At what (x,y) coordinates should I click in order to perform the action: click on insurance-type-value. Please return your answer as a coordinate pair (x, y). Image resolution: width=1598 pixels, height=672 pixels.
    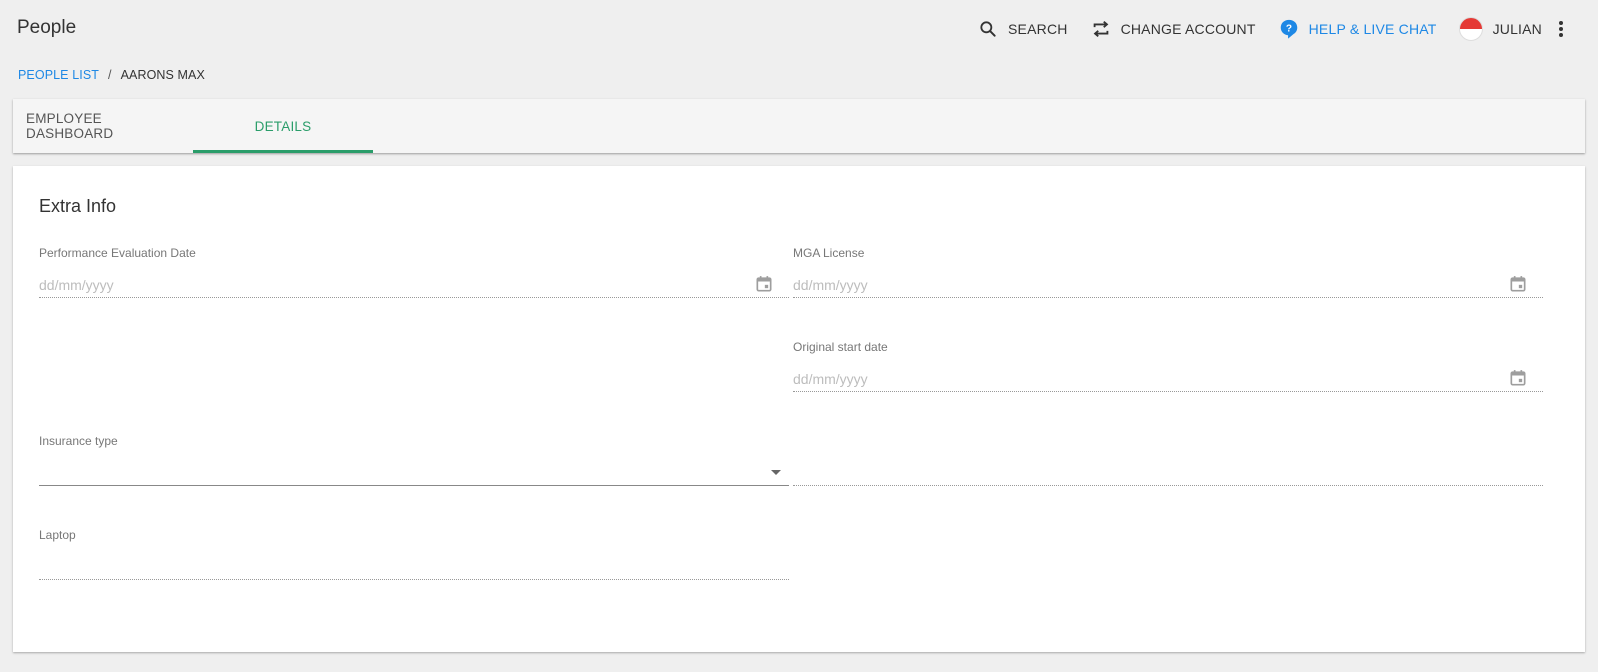
    Looking at the image, I should click on (414, 471).